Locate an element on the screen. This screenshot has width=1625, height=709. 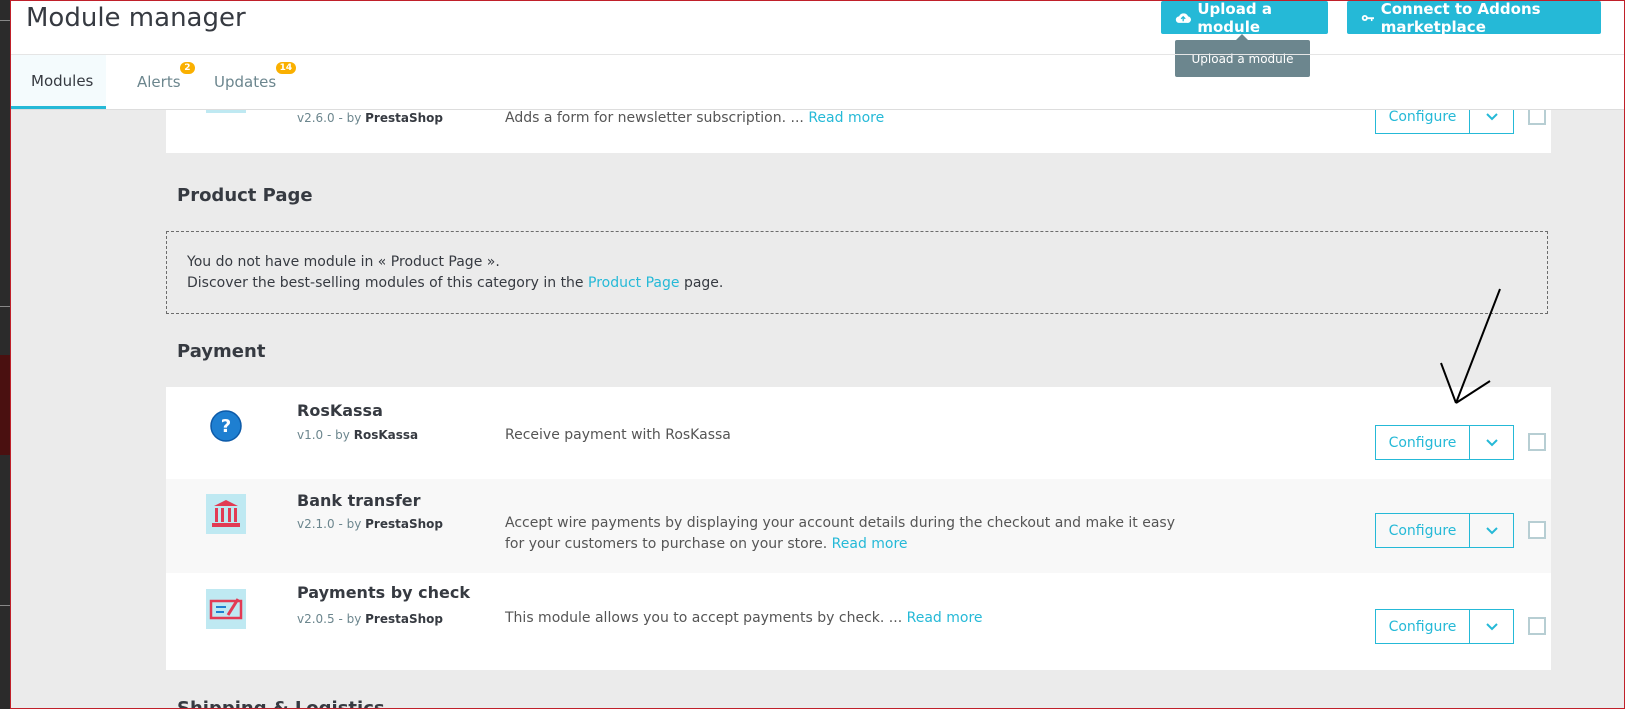
key-icon is located at coordinates (1367, 17).